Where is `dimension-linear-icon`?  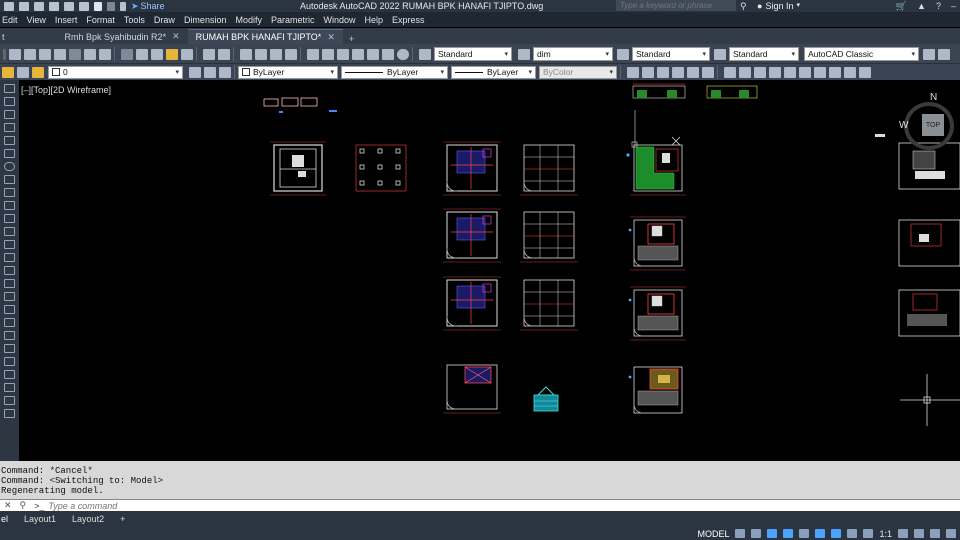 dimension-linear-icon is located at coordinates (633, 72).